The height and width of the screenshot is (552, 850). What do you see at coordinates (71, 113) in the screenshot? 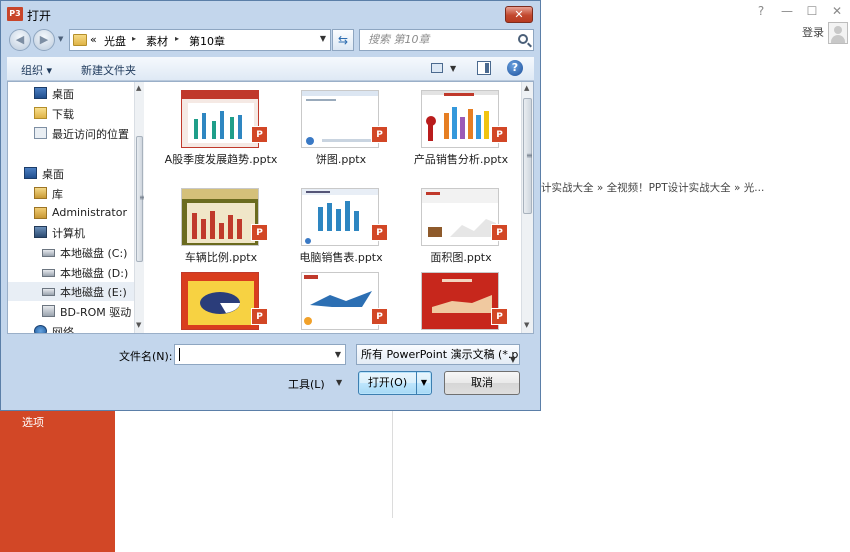
I see `nav-item-downloads: 下载` at bounding box center [71, 113].